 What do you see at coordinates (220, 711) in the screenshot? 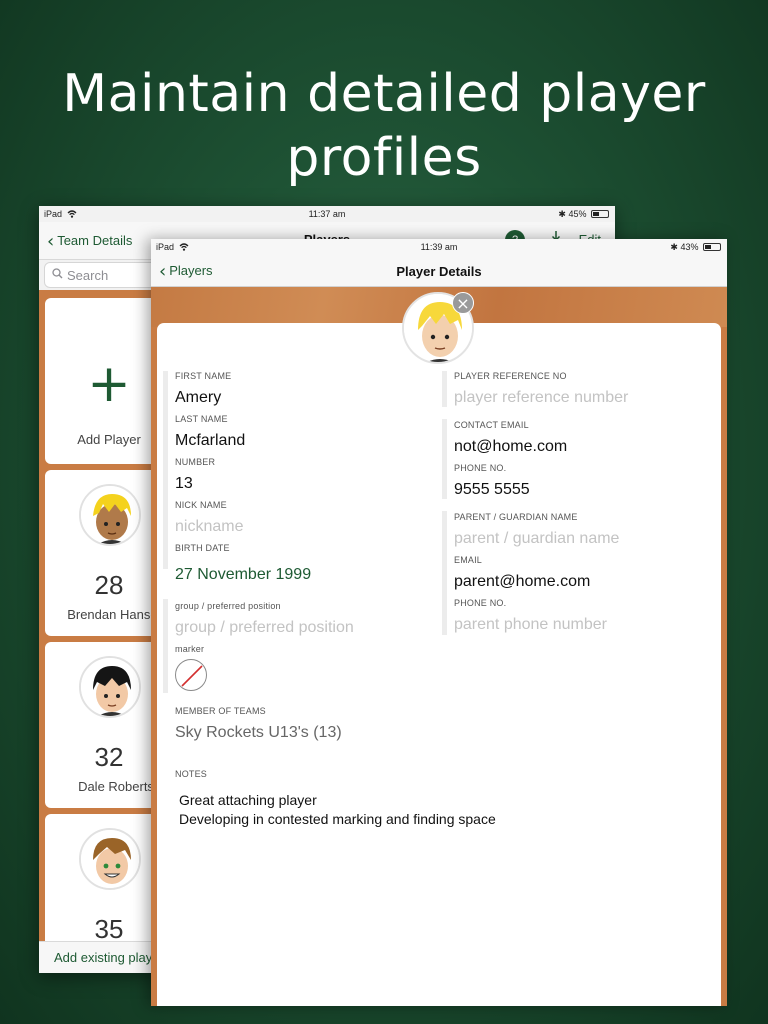
I see `teams-label: MEMBER OF TEAMS` at bounding box center [220, 711].